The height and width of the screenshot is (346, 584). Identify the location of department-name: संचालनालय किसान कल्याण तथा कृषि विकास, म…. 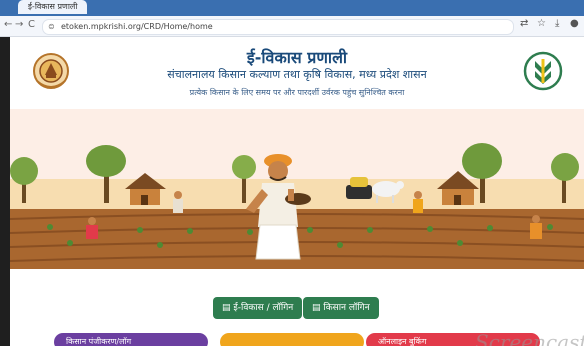
(297, 74).